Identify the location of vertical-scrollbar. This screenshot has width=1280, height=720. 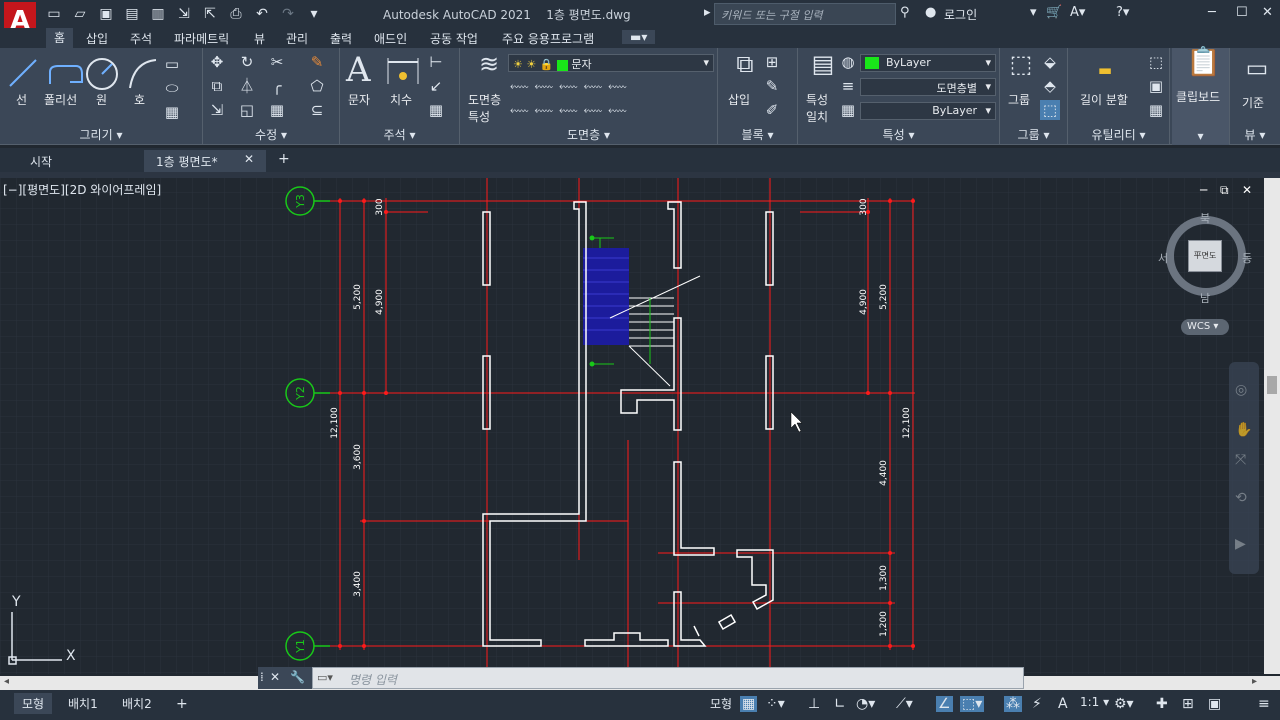
(1272, 426).